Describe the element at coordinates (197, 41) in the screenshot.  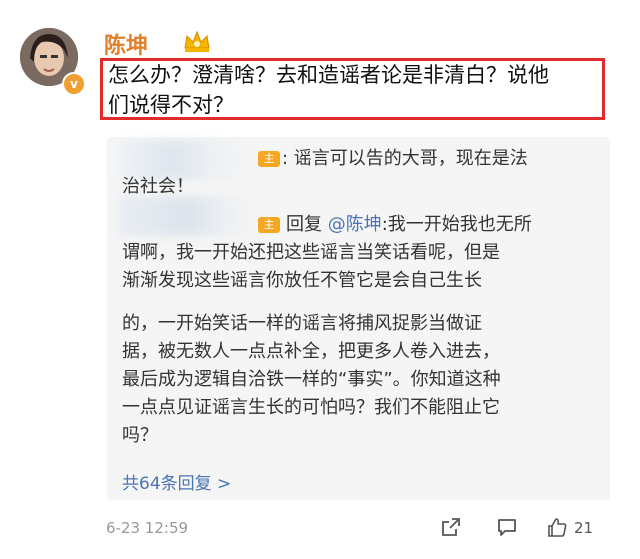
I see `crown-icon` at that location.